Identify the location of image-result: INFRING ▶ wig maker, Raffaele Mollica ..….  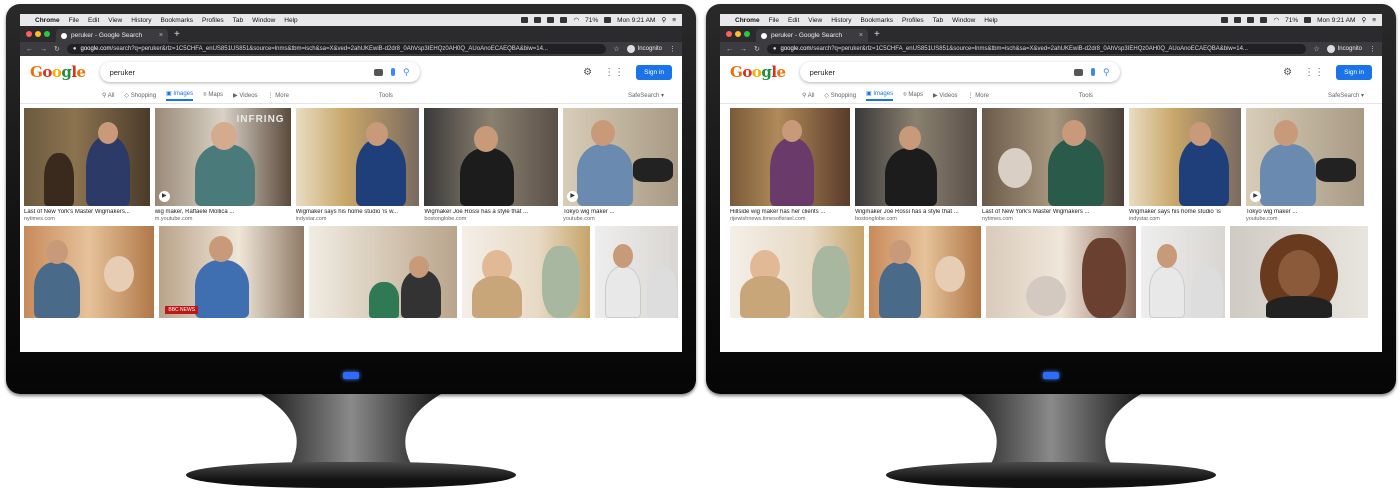
(222, 165).